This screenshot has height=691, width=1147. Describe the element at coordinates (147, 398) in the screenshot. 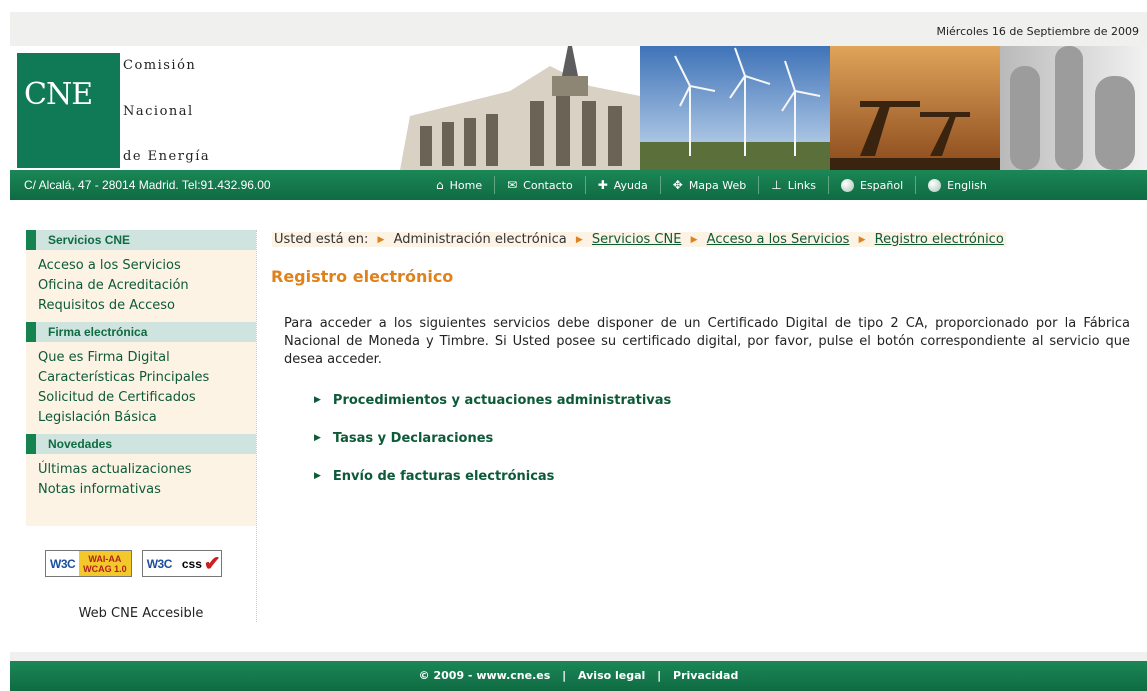

I see `sidebar-item-solicitud: Solicitud de Certificados` at that location.